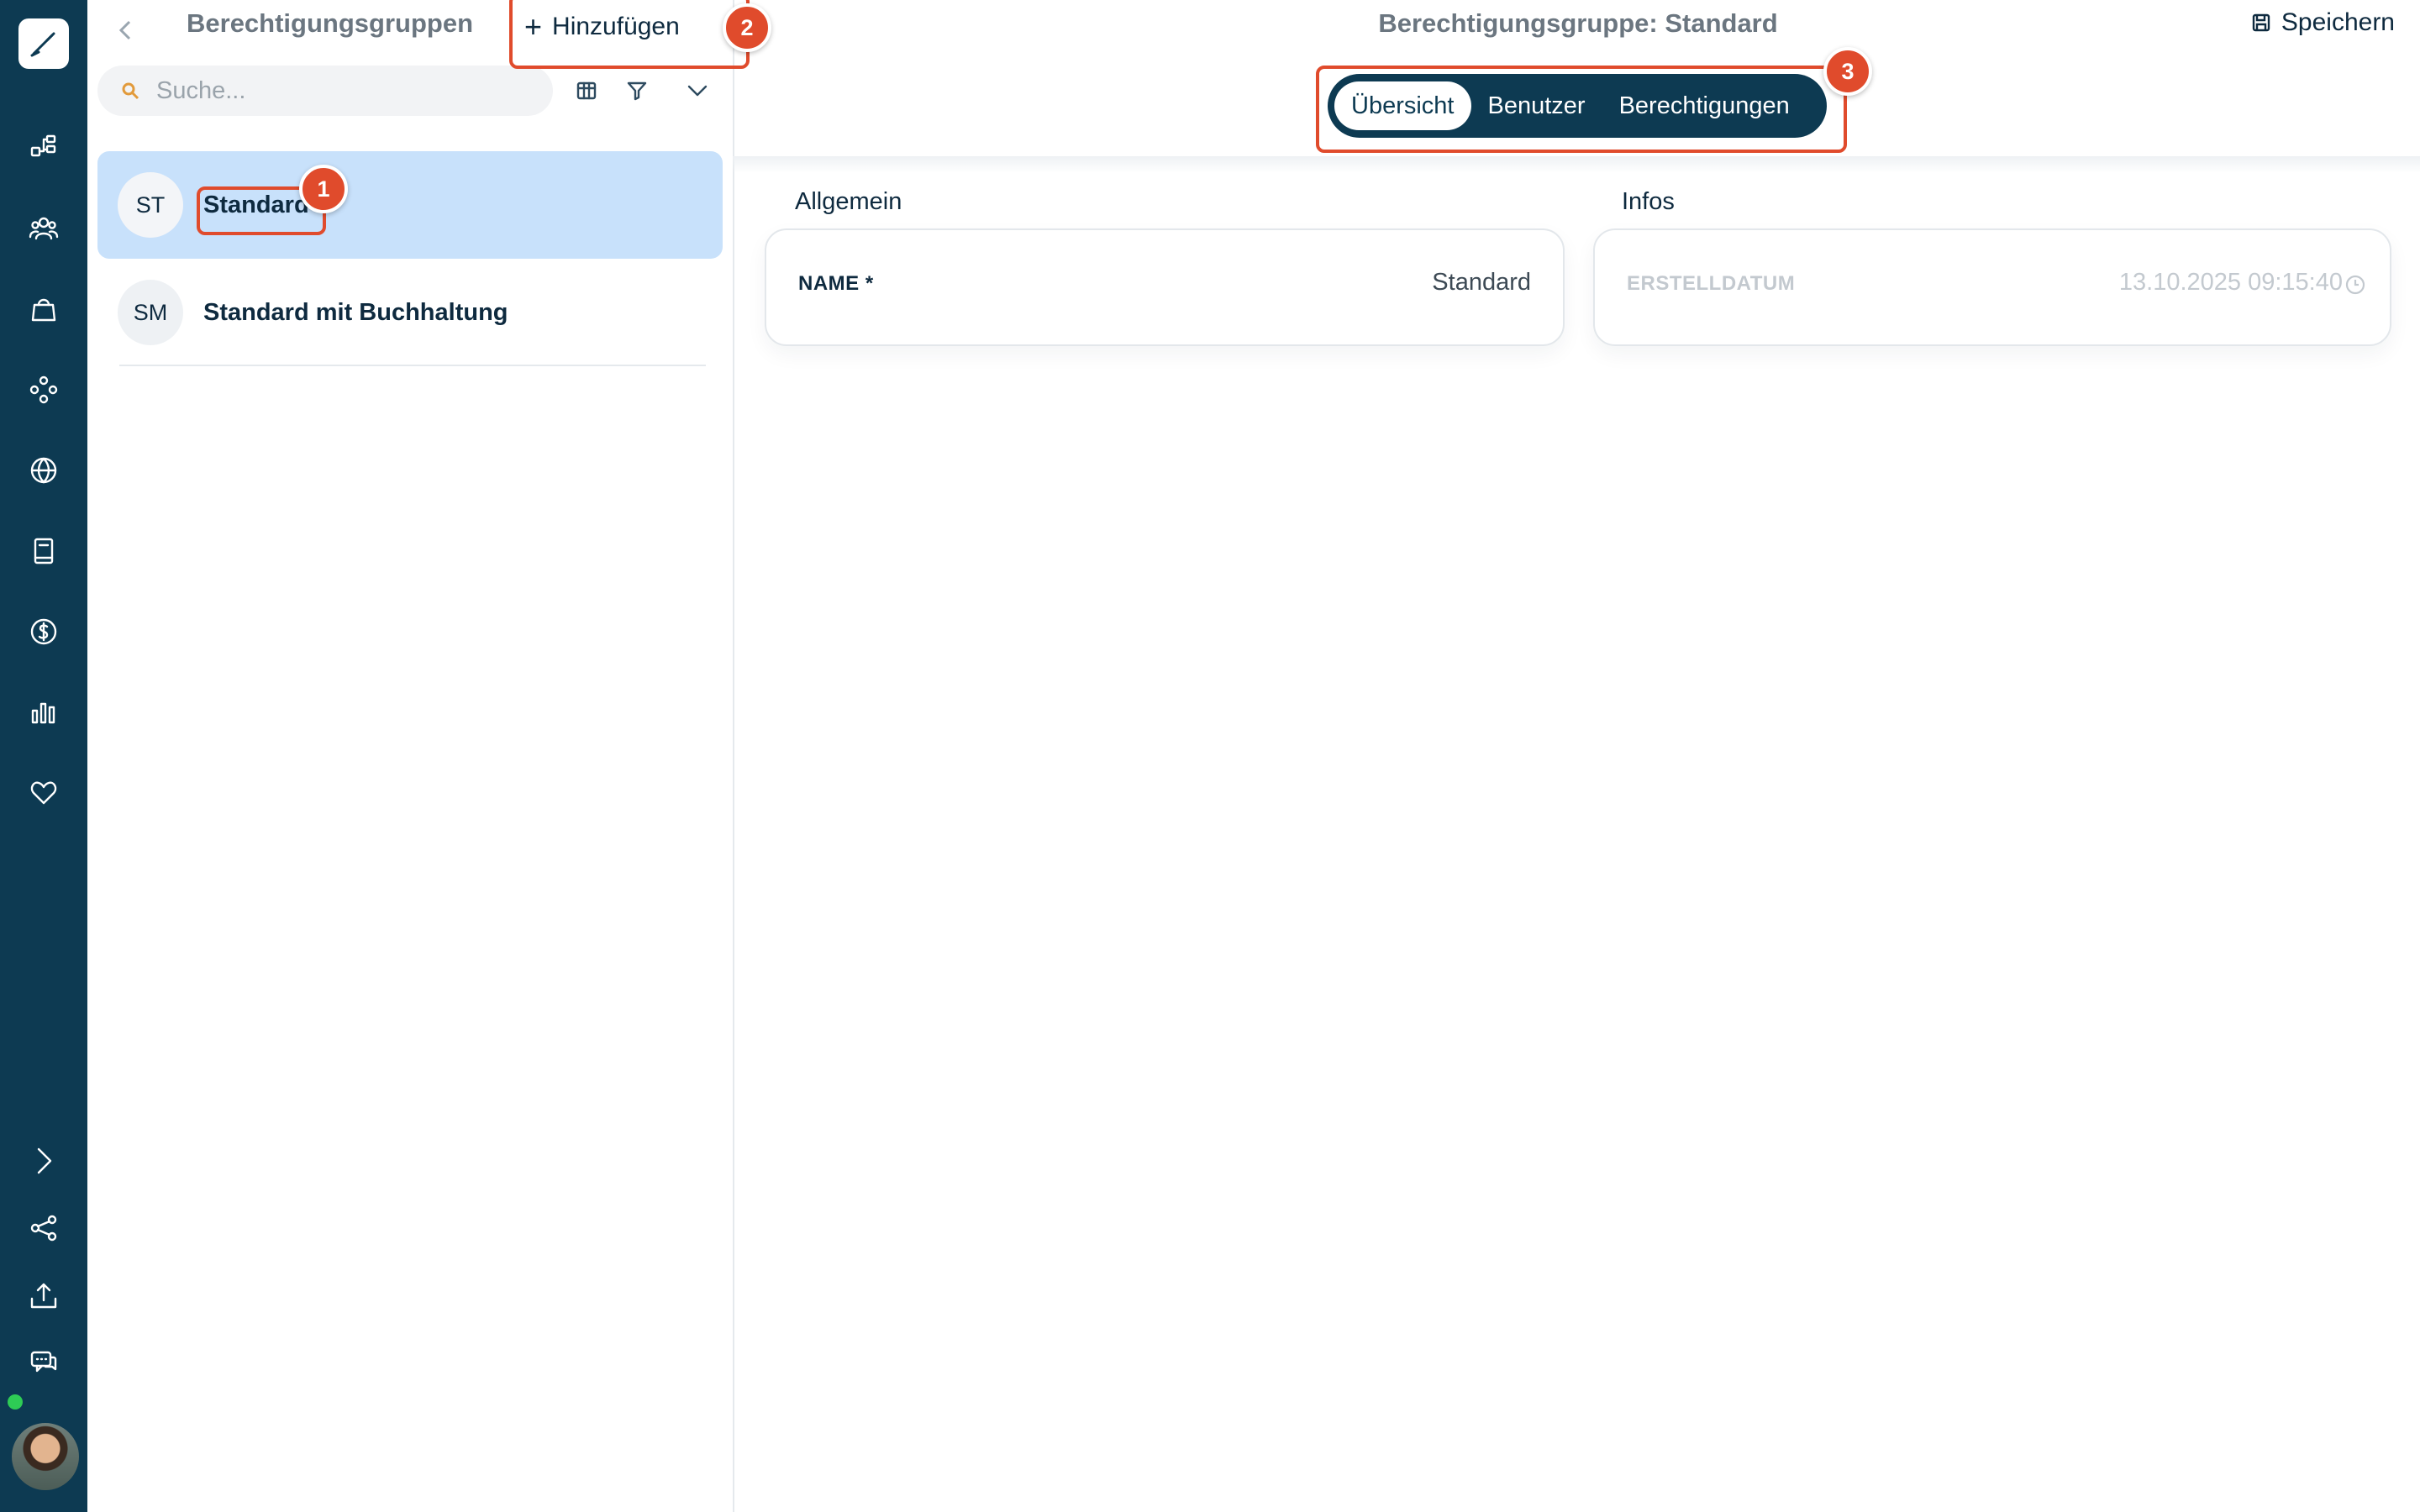 This screenshot has height=1512, width=2420. What do you see at coordinates (43, 1228) in the screenshot?
I see `share-icon` at bounding box center [43, 1228].